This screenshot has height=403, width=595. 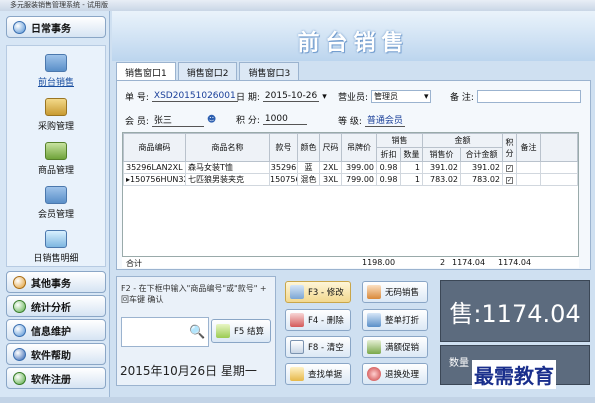 I want to click on sidebar-stats: 统计分析, so click(x=56, y=306).